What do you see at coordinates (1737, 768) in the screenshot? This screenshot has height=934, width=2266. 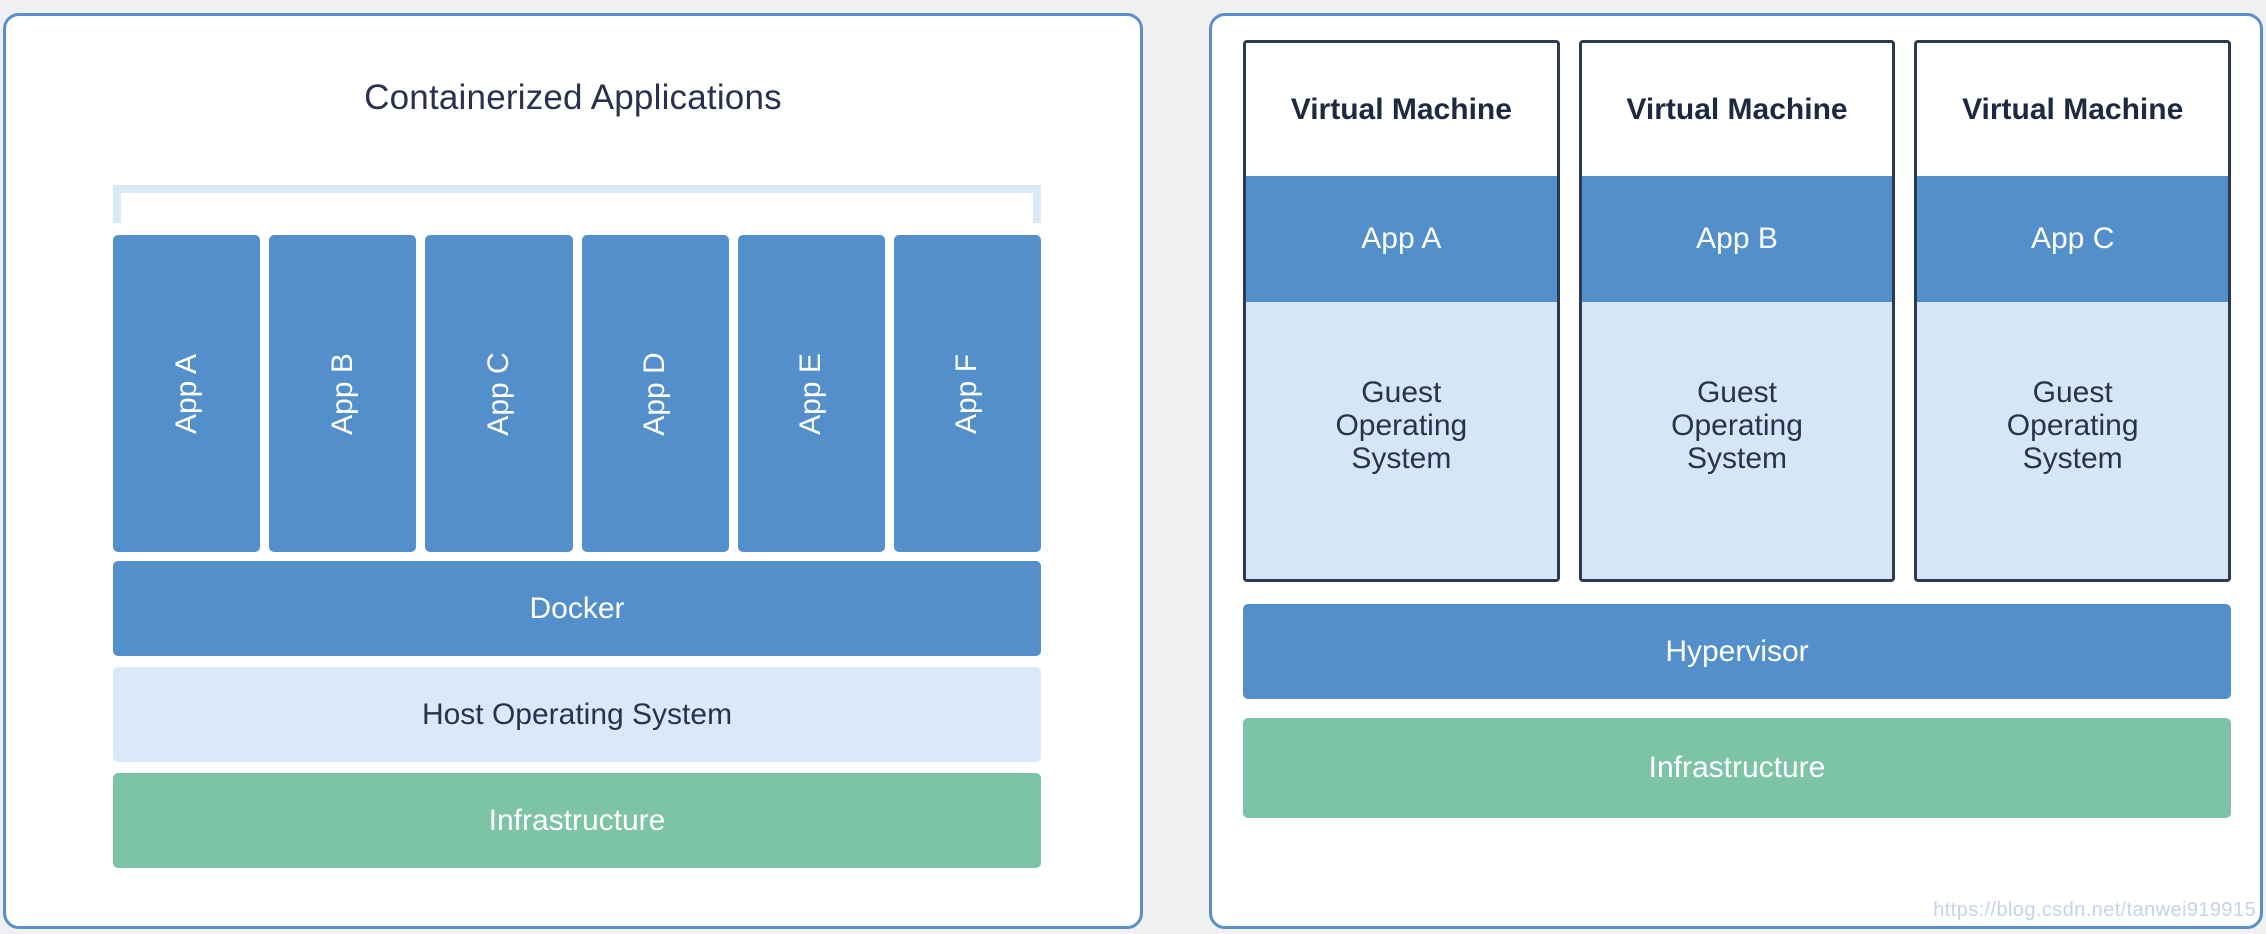 I see `vms-infrastructure-layer-bar: Infrastructure` at bounding box center [1737, 768].